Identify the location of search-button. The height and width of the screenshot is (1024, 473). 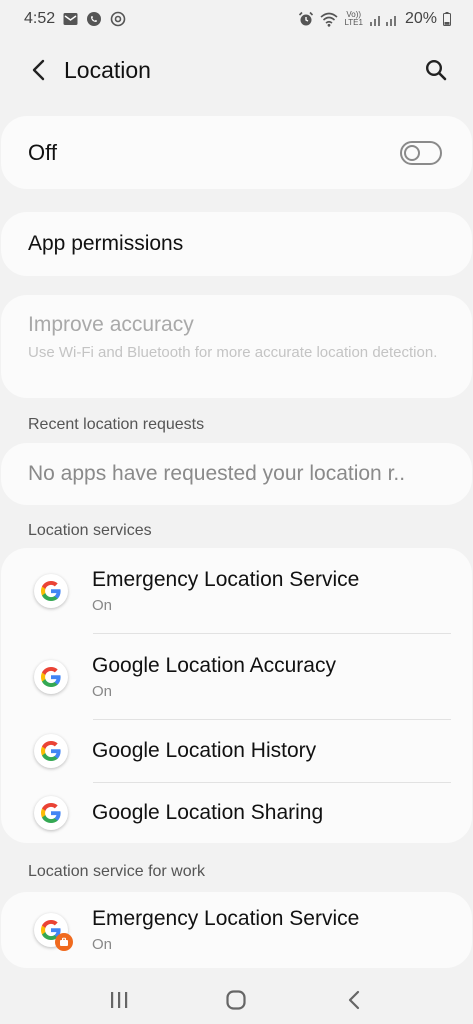
(436, 70).